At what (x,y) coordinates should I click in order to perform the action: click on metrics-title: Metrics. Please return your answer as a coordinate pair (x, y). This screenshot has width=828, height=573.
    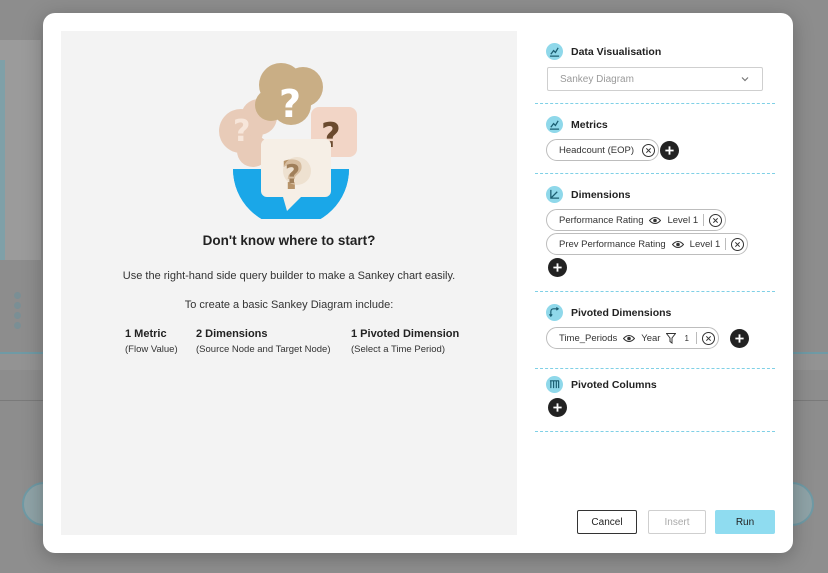
    Looking at the image, I should click on (589, 124).